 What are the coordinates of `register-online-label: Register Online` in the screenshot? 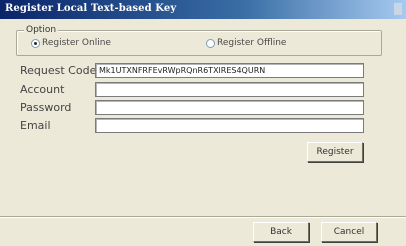 It's located at (76, 43).